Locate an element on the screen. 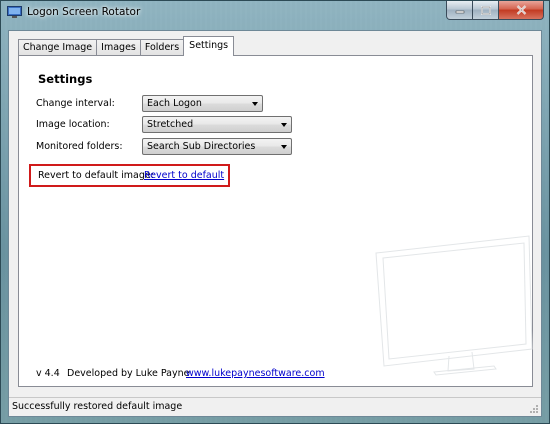 Image resolution: width=550 pixels, height=424 pixels. image-location-value: Stretched is located at coordinates (170, 124).